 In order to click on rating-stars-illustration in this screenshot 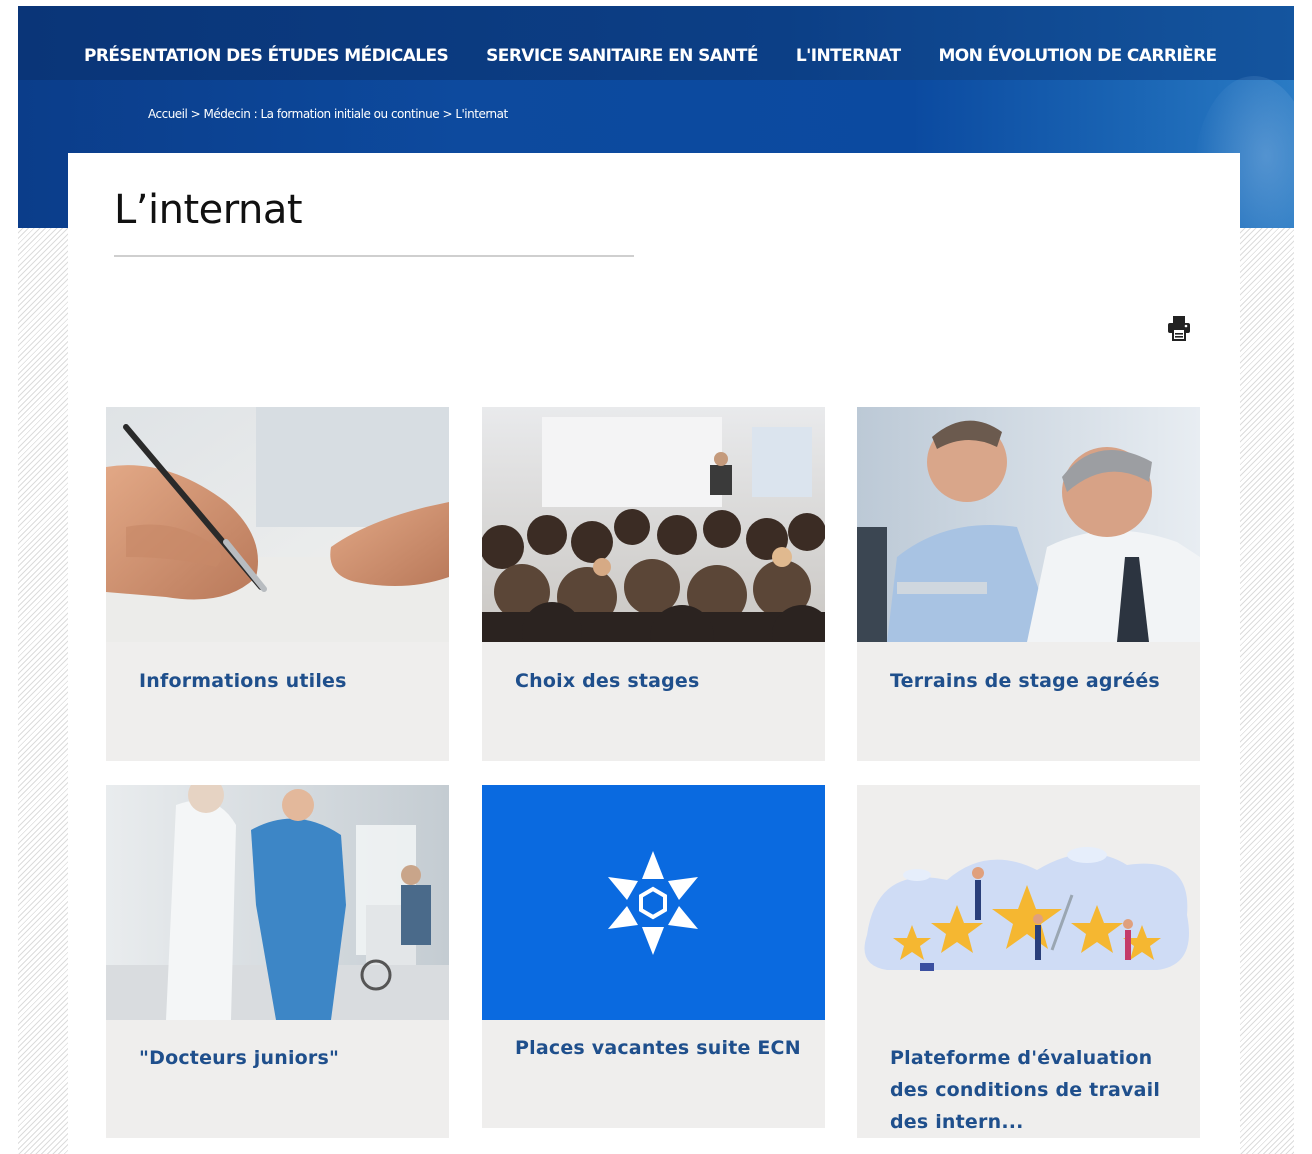, I will do `click(1028, 902)`.